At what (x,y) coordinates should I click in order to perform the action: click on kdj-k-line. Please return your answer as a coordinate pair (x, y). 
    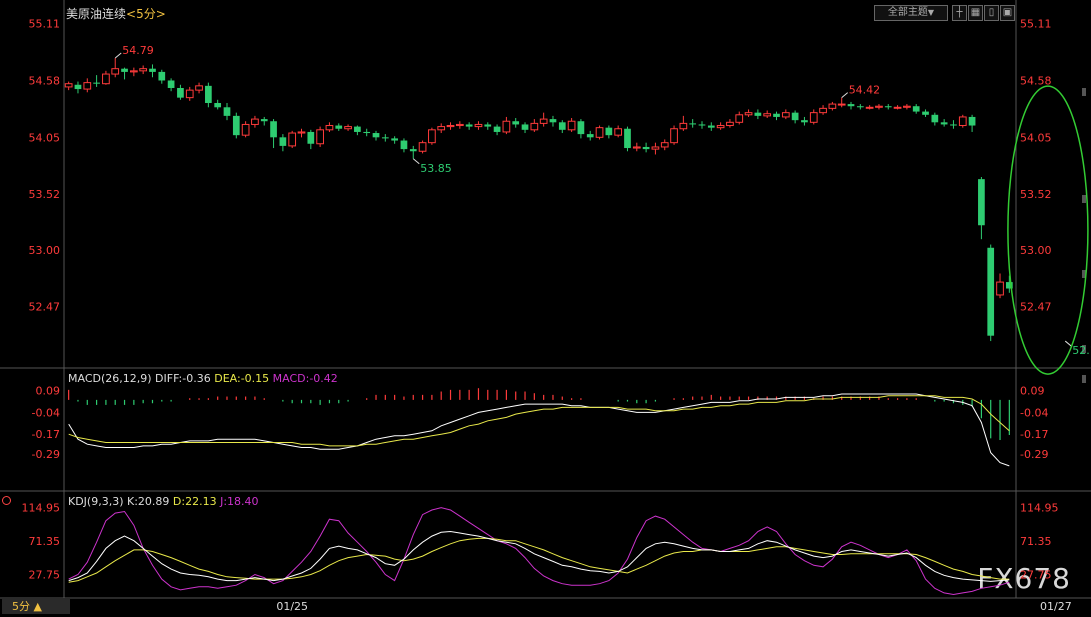
    Looking at the image, I should click on (539, 556).